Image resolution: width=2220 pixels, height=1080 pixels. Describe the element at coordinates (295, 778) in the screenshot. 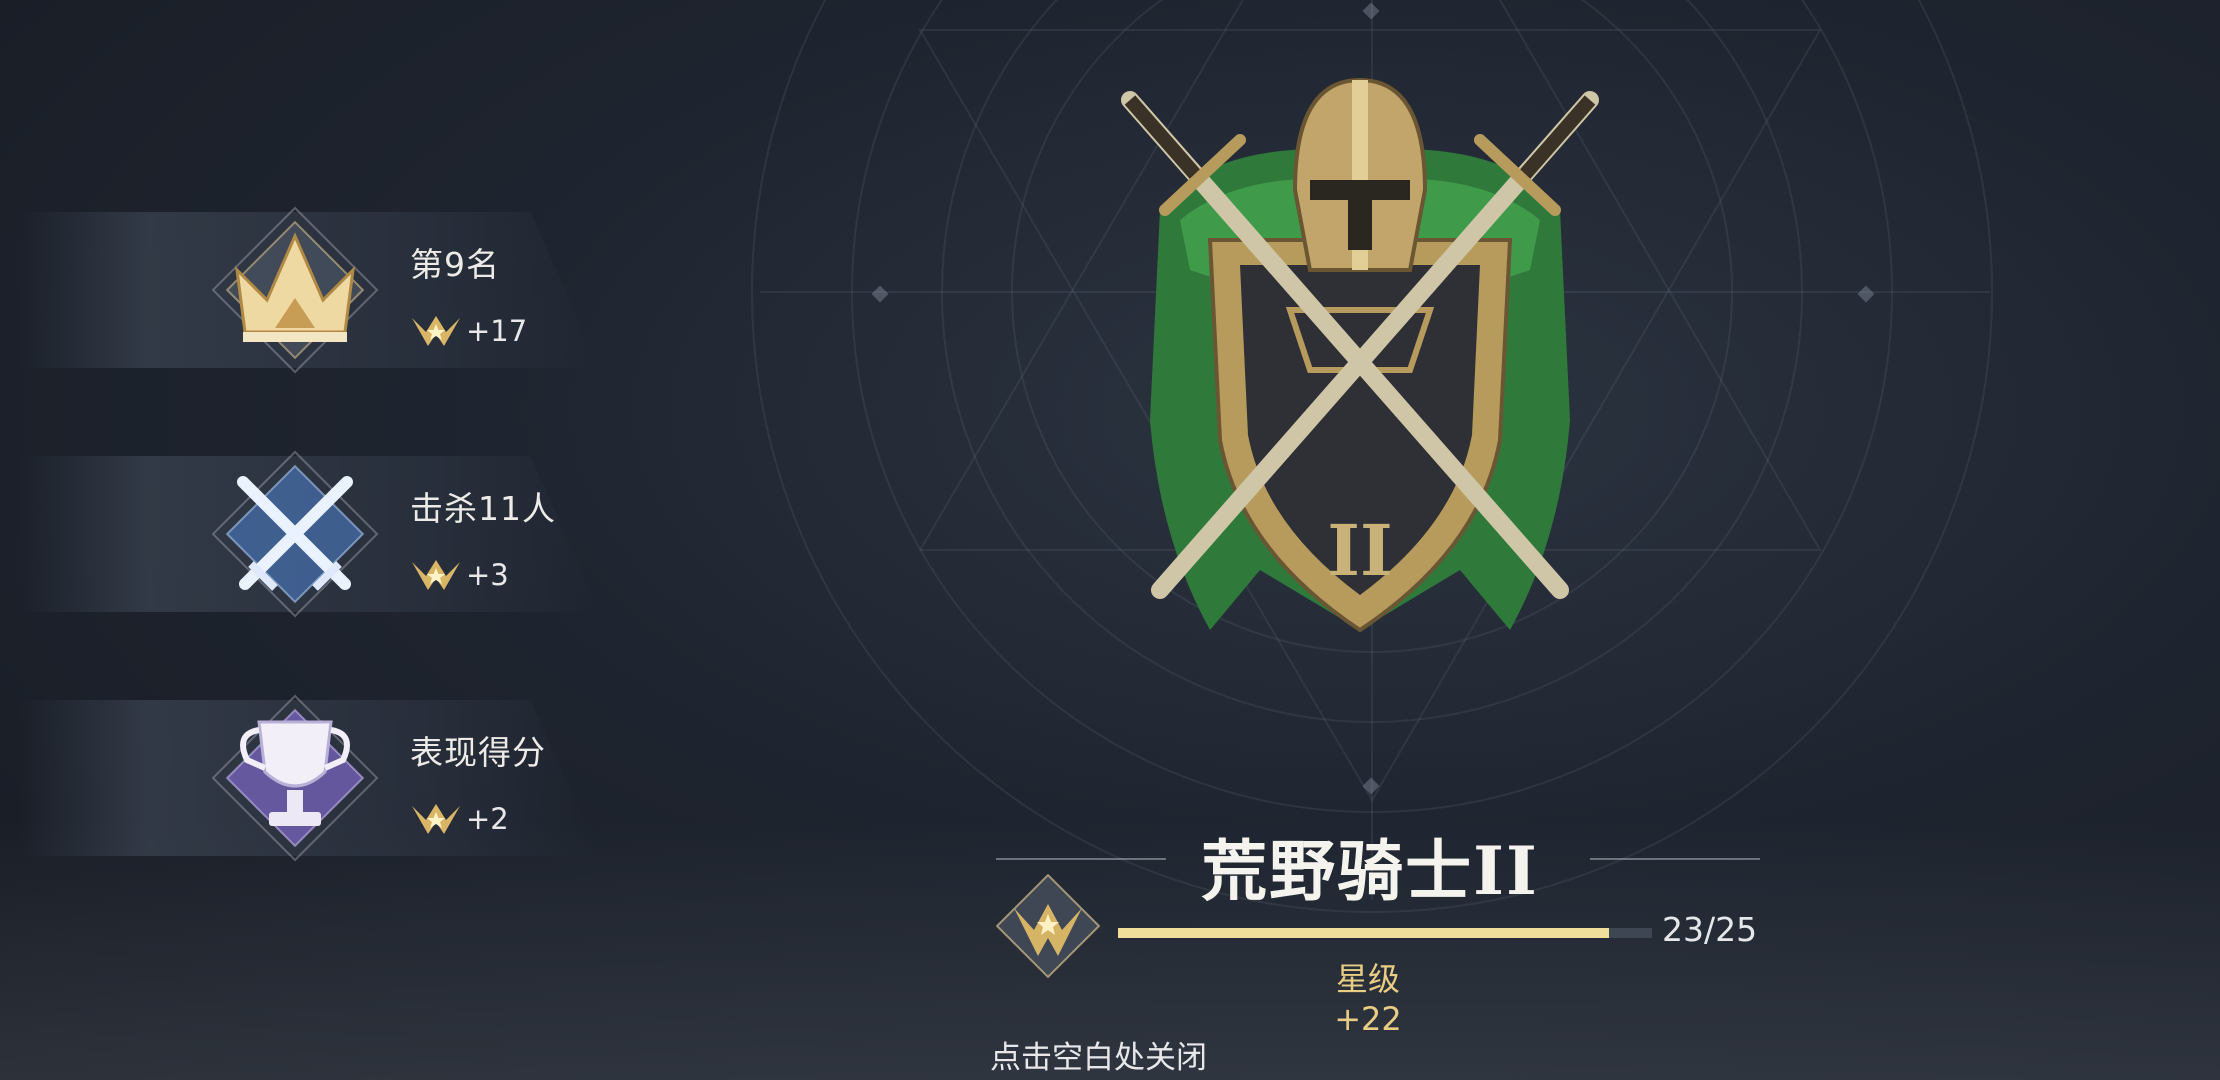

I see `trophy-icon` at that location.